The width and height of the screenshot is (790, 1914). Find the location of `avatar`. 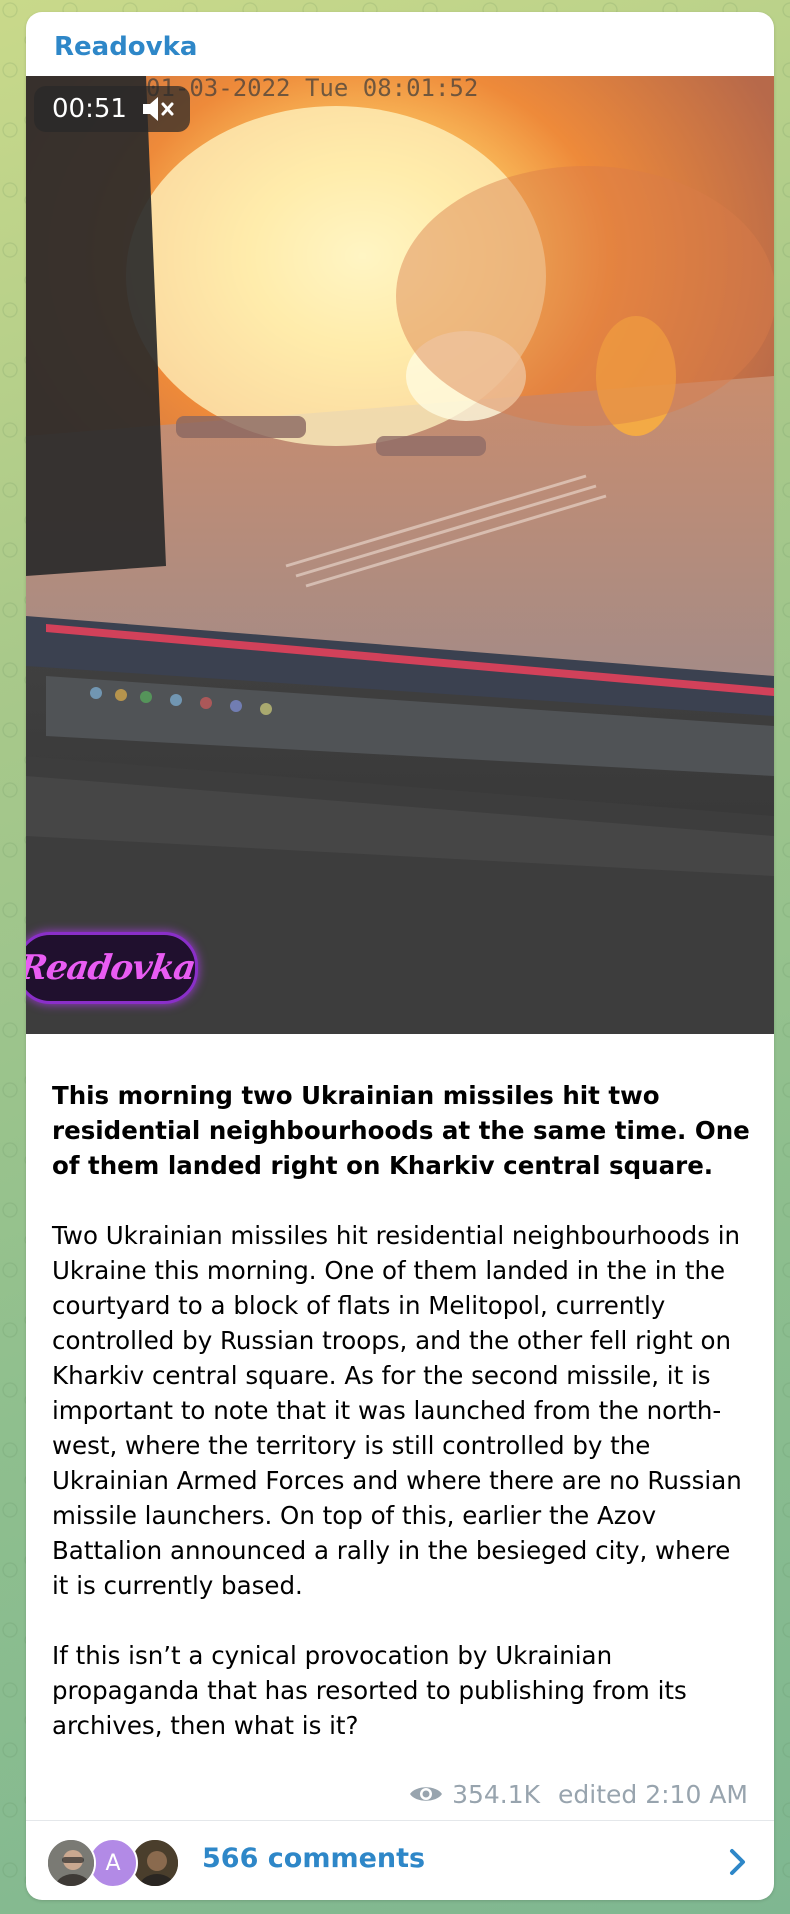

avatar is located at coordinates (71, 1863).